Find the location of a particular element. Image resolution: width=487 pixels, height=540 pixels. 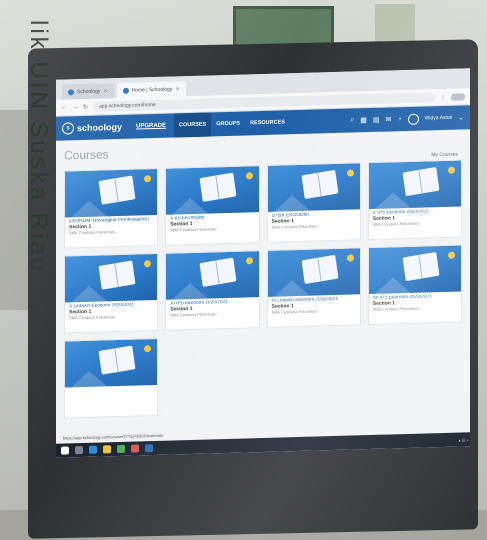

search-taskbar-icon is located at coordinates (79, 450).